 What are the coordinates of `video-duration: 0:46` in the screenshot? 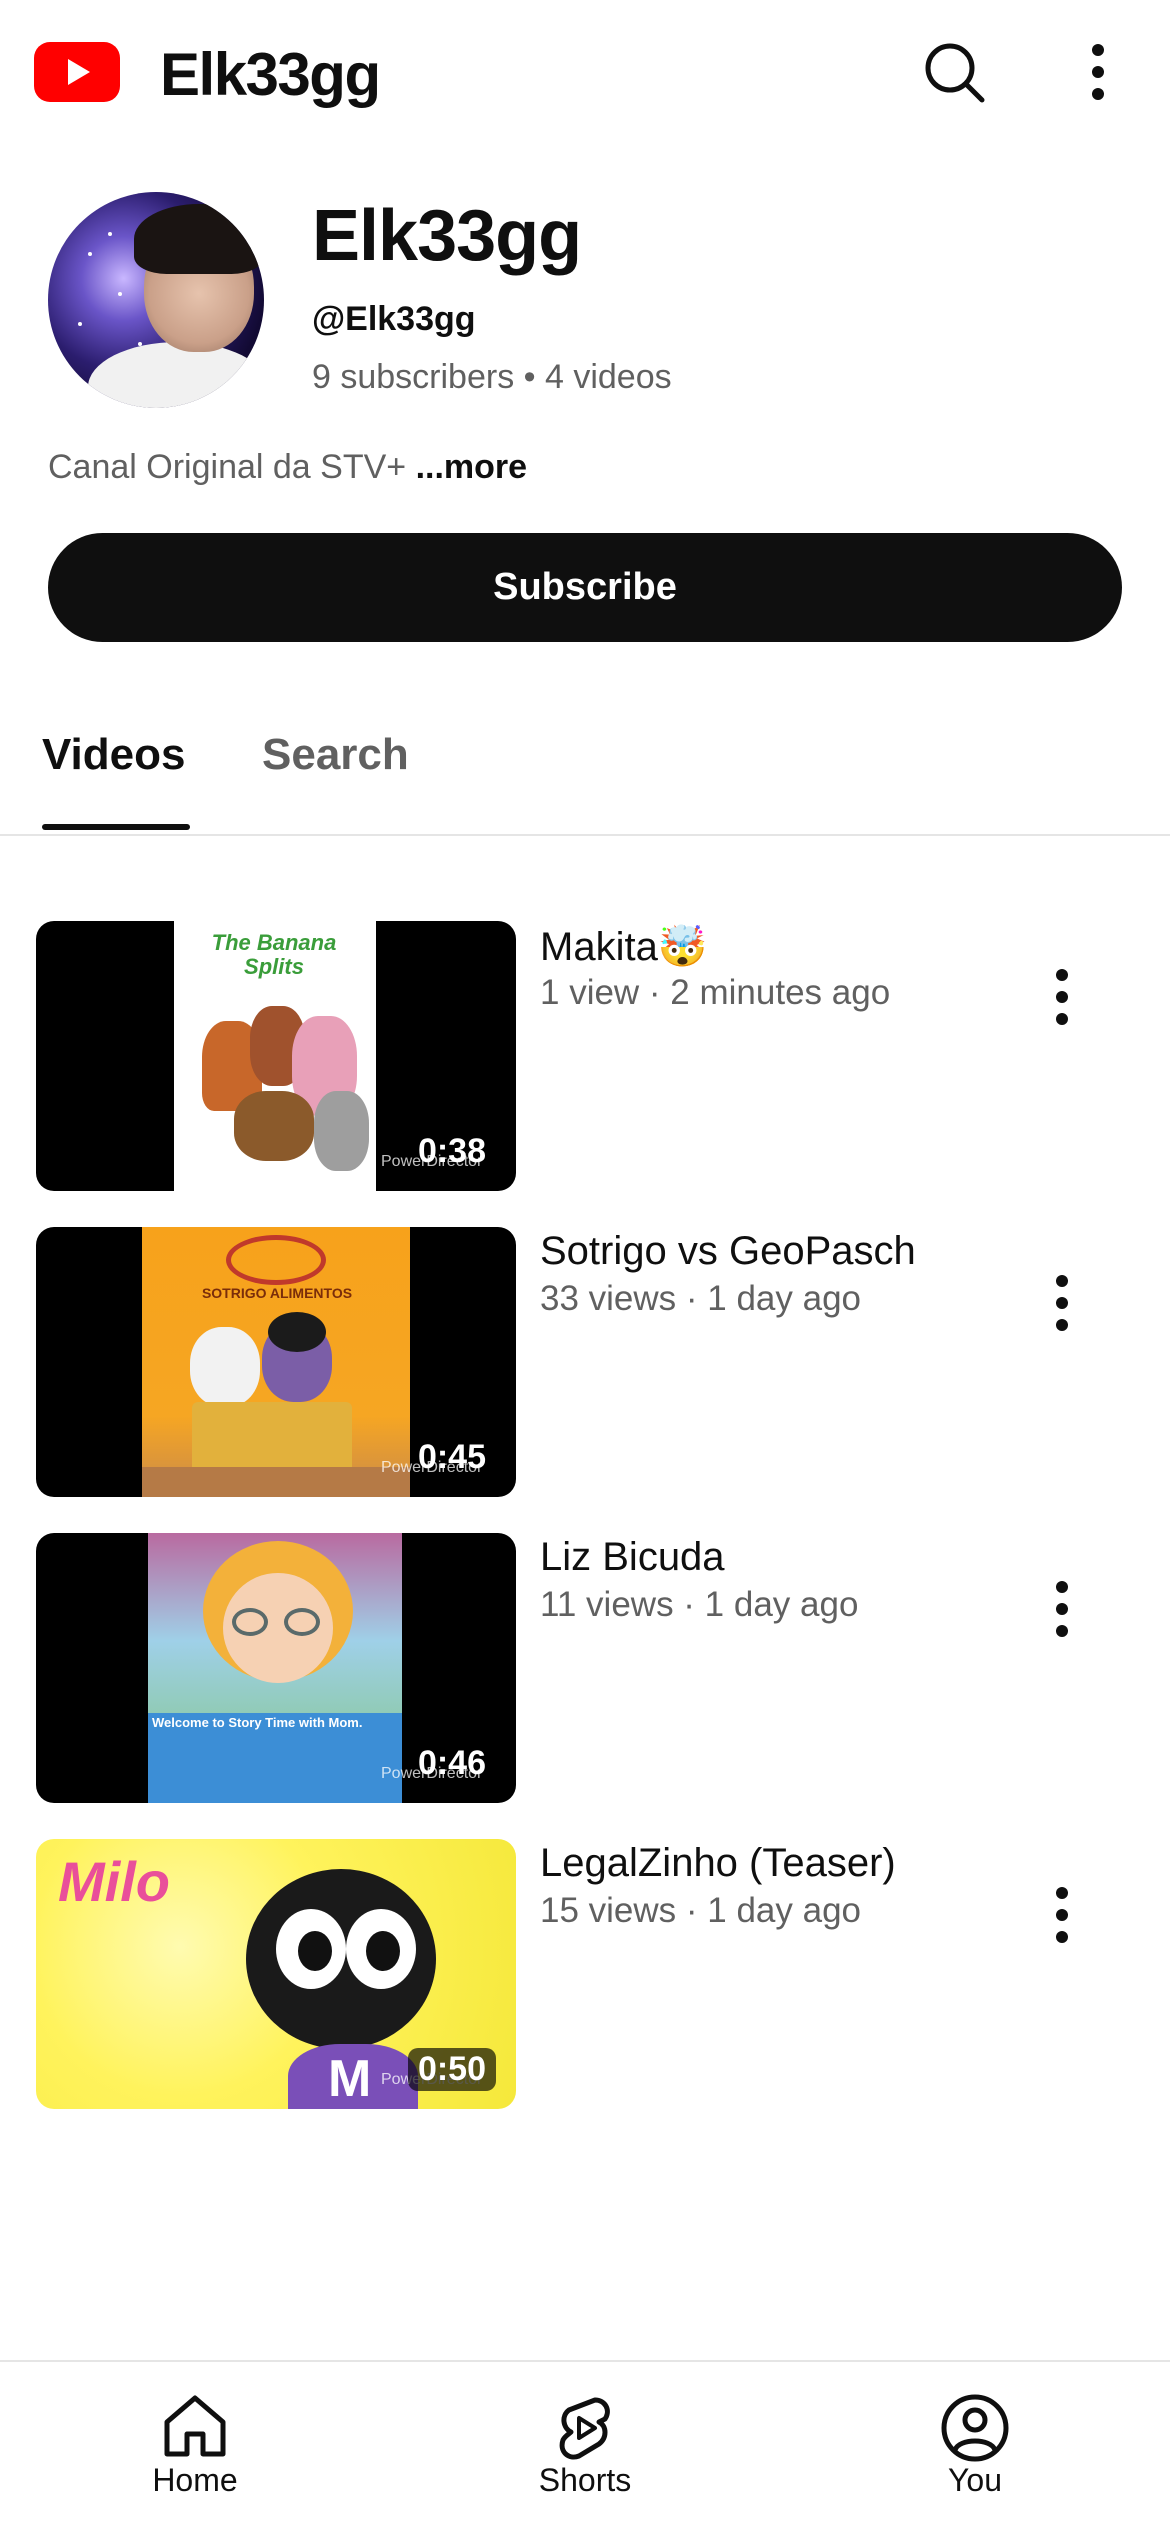 It's located at (451, 1763).